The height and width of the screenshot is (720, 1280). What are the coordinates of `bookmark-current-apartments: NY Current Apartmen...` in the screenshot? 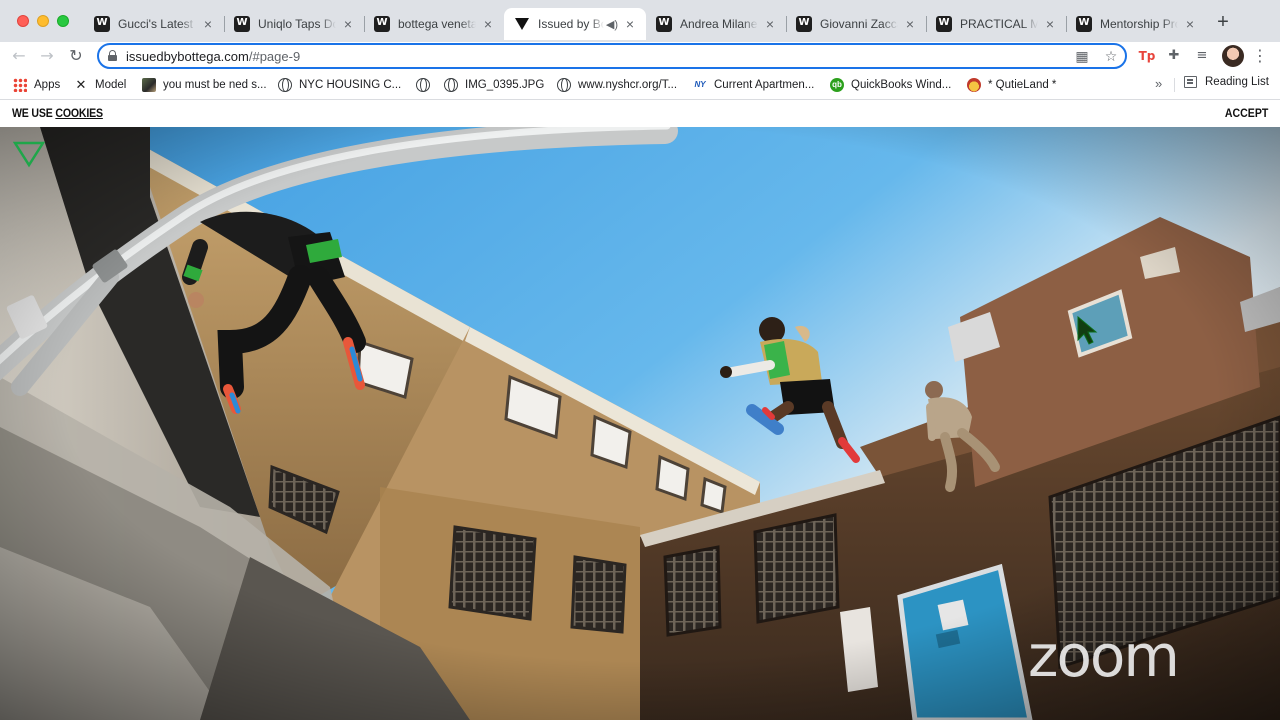 It's located at (753, 85).